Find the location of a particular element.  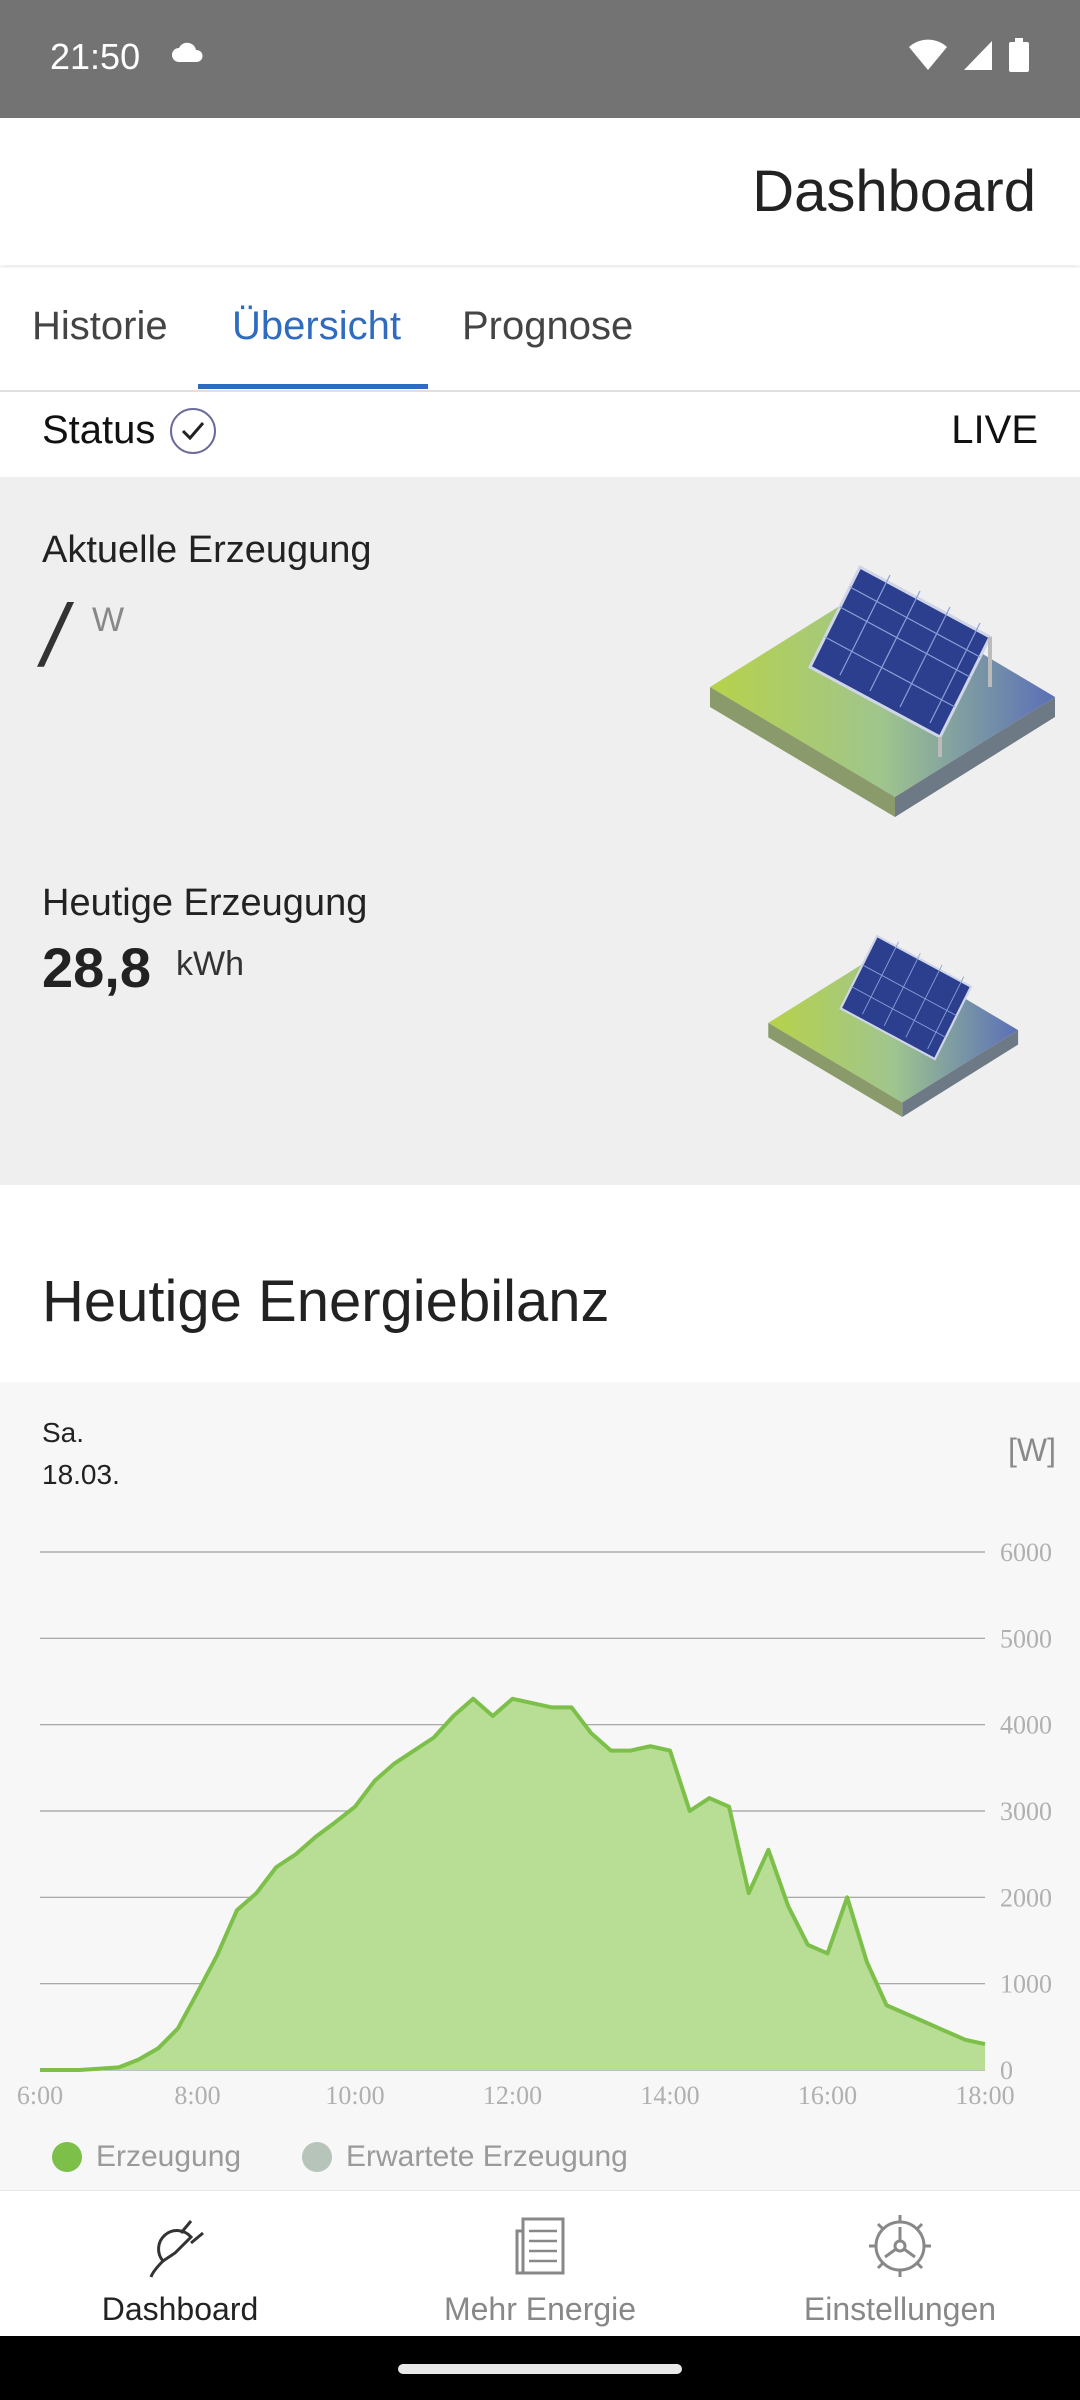

x-tick-label: 8:00 is located at coordinates (197, 2095).